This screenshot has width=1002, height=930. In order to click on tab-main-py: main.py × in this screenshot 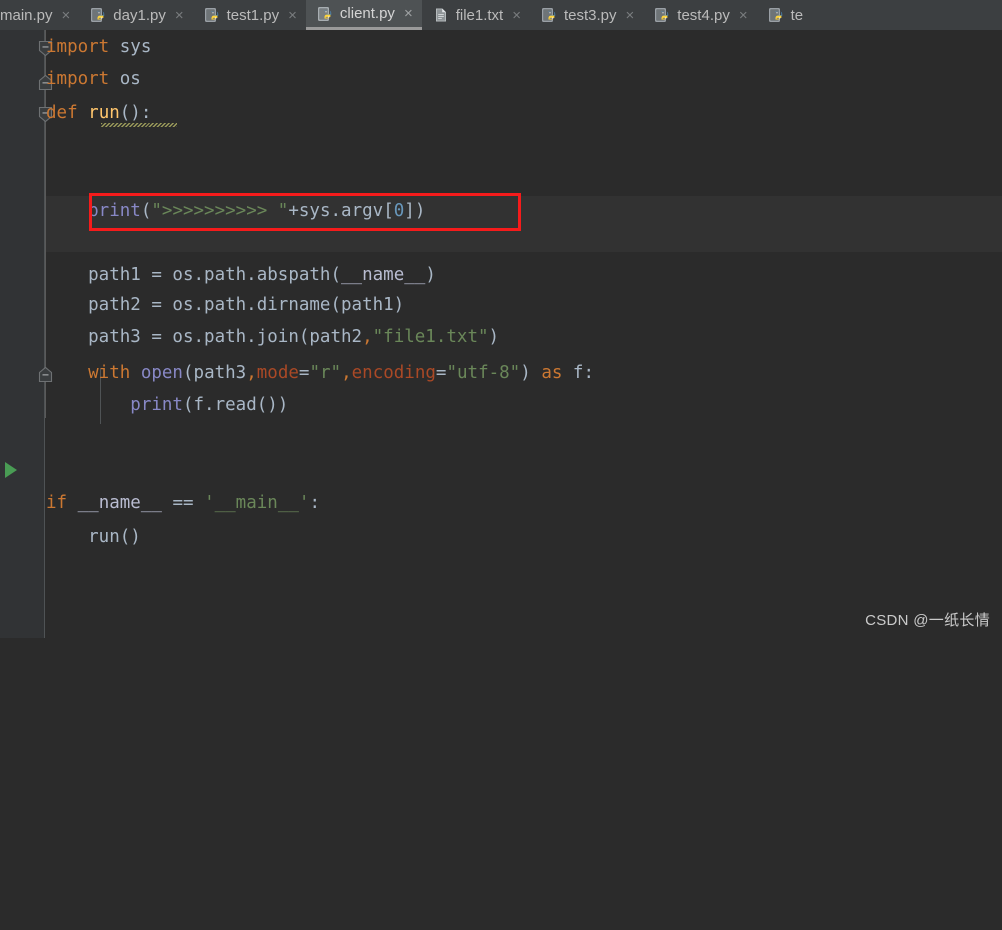, I will do `click(39, 15)`.